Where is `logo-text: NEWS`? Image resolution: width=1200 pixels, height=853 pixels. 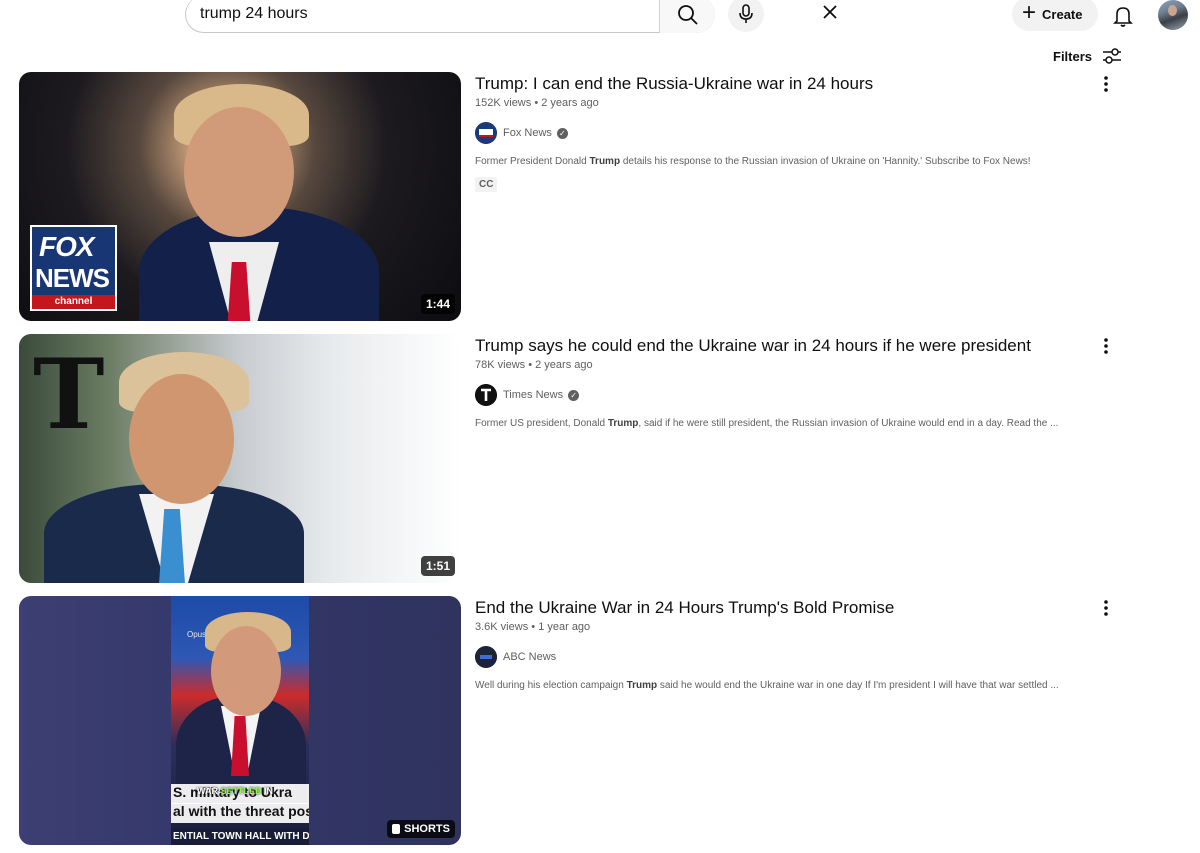
logo-text: NEWS is located at coordinates (72, 278).